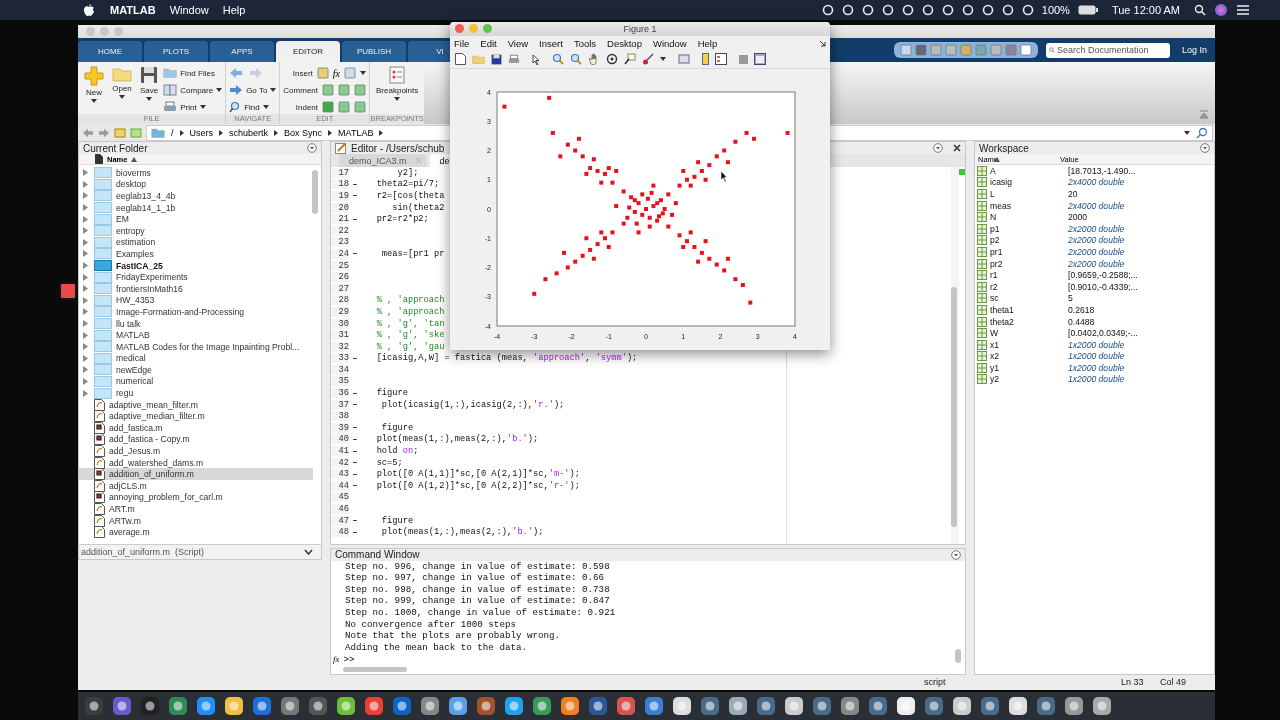 This screenshot has width=1280, height=720. Describe the element at coordinates (340, 358) in the screenshot. I see `line-number: 33` at that location.